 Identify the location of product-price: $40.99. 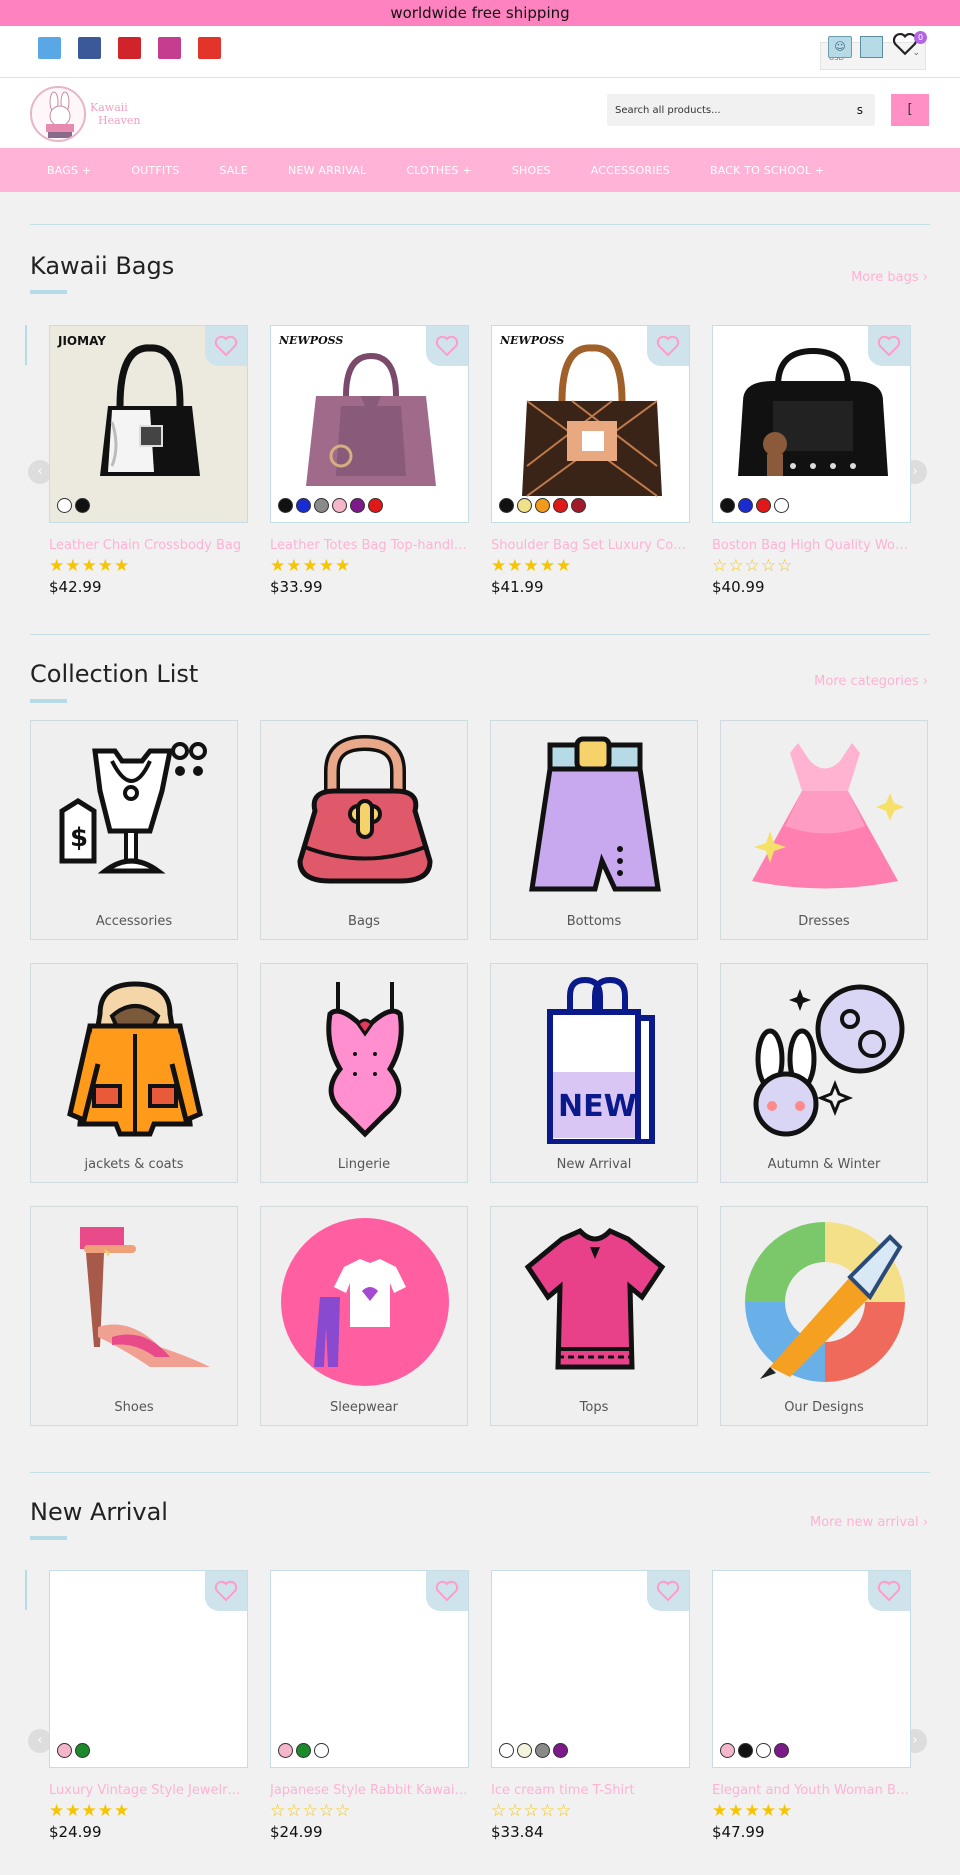
(738, 587).